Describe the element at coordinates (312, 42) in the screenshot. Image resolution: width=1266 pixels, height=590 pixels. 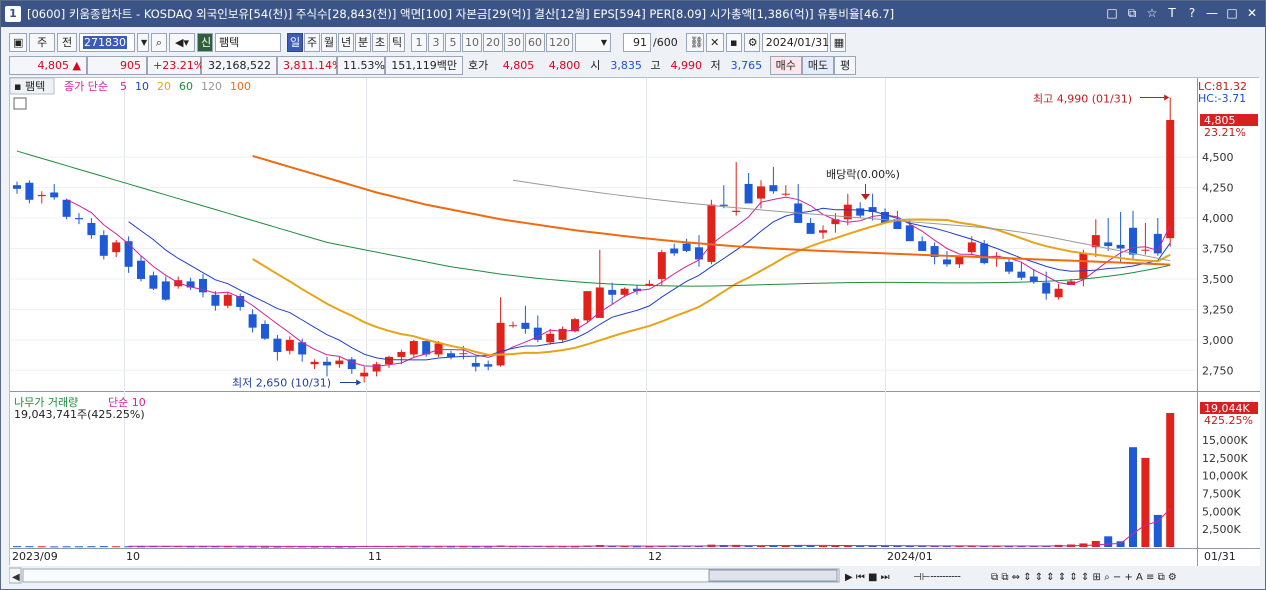
I see `period-button-1: 주` at that location.